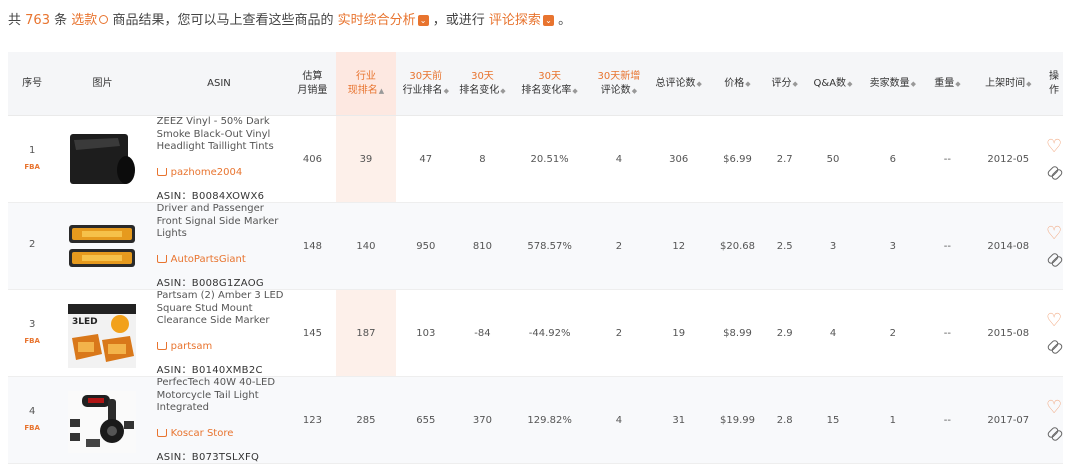  Describe the element at coordinates (383, 20) in the screenshot. I see `realtime-analysis-link: 实时综合分析 ⌄` at that location.